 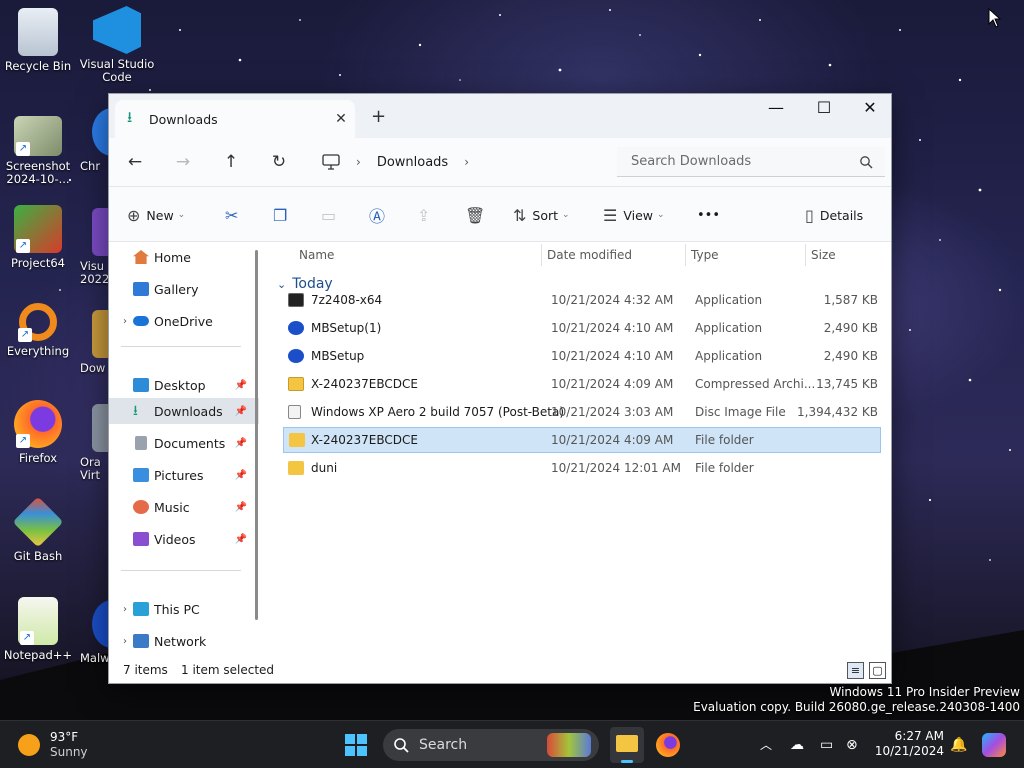 What do you see at coordinates (38, 556) in the screenshot?
I see `desktop-icon-label: Git Bash` at bounding box center [38, 556].